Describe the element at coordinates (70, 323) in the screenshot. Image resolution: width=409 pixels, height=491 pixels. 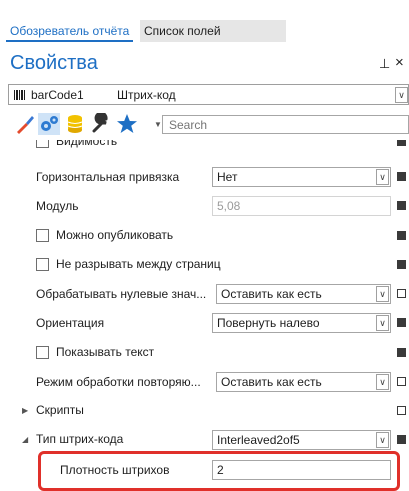
I see `property-label: Ориентация` at that location.